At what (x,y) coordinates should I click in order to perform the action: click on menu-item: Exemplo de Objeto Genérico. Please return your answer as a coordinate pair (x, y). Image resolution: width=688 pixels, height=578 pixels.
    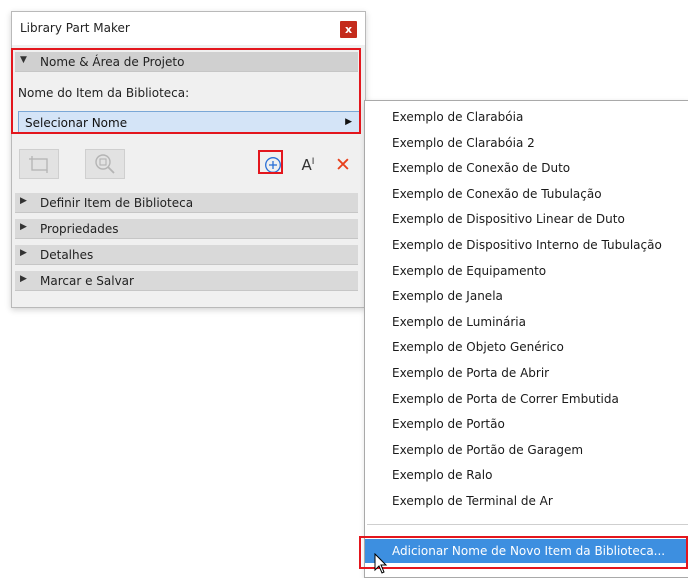
    Looking at the image, I should click on (478, 347).